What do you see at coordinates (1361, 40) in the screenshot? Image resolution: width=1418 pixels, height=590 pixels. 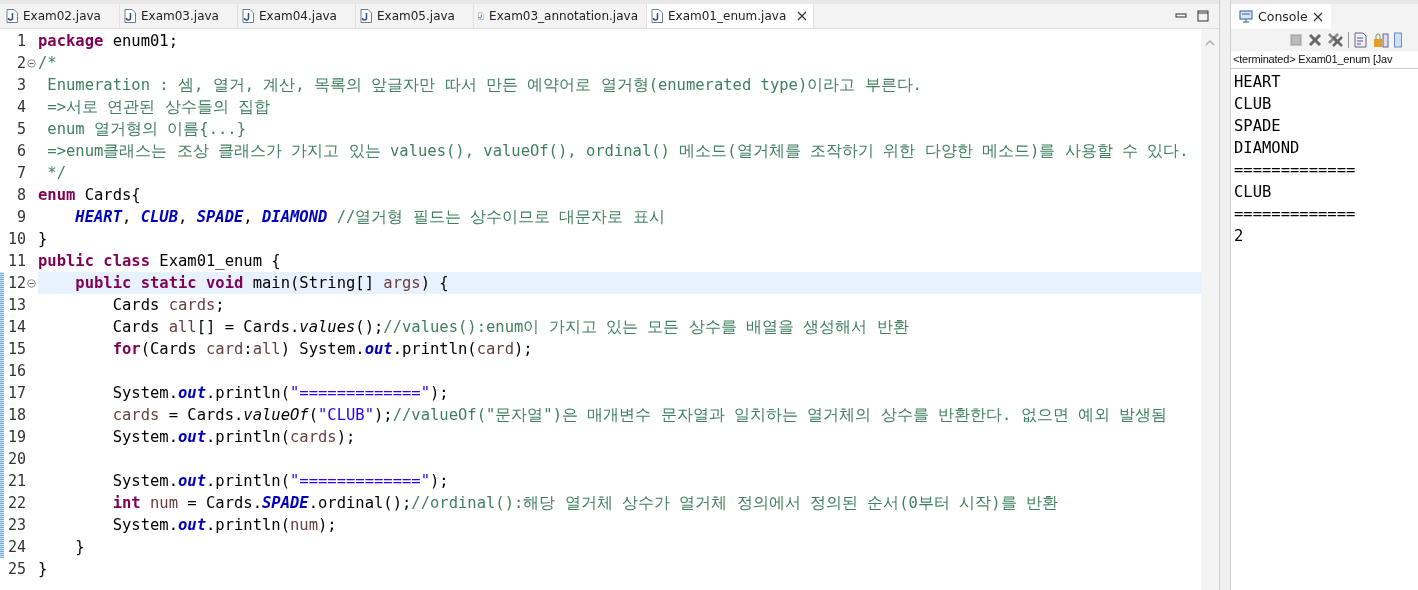 I see `clear-console-icon` at bounding box center [1361, 40].